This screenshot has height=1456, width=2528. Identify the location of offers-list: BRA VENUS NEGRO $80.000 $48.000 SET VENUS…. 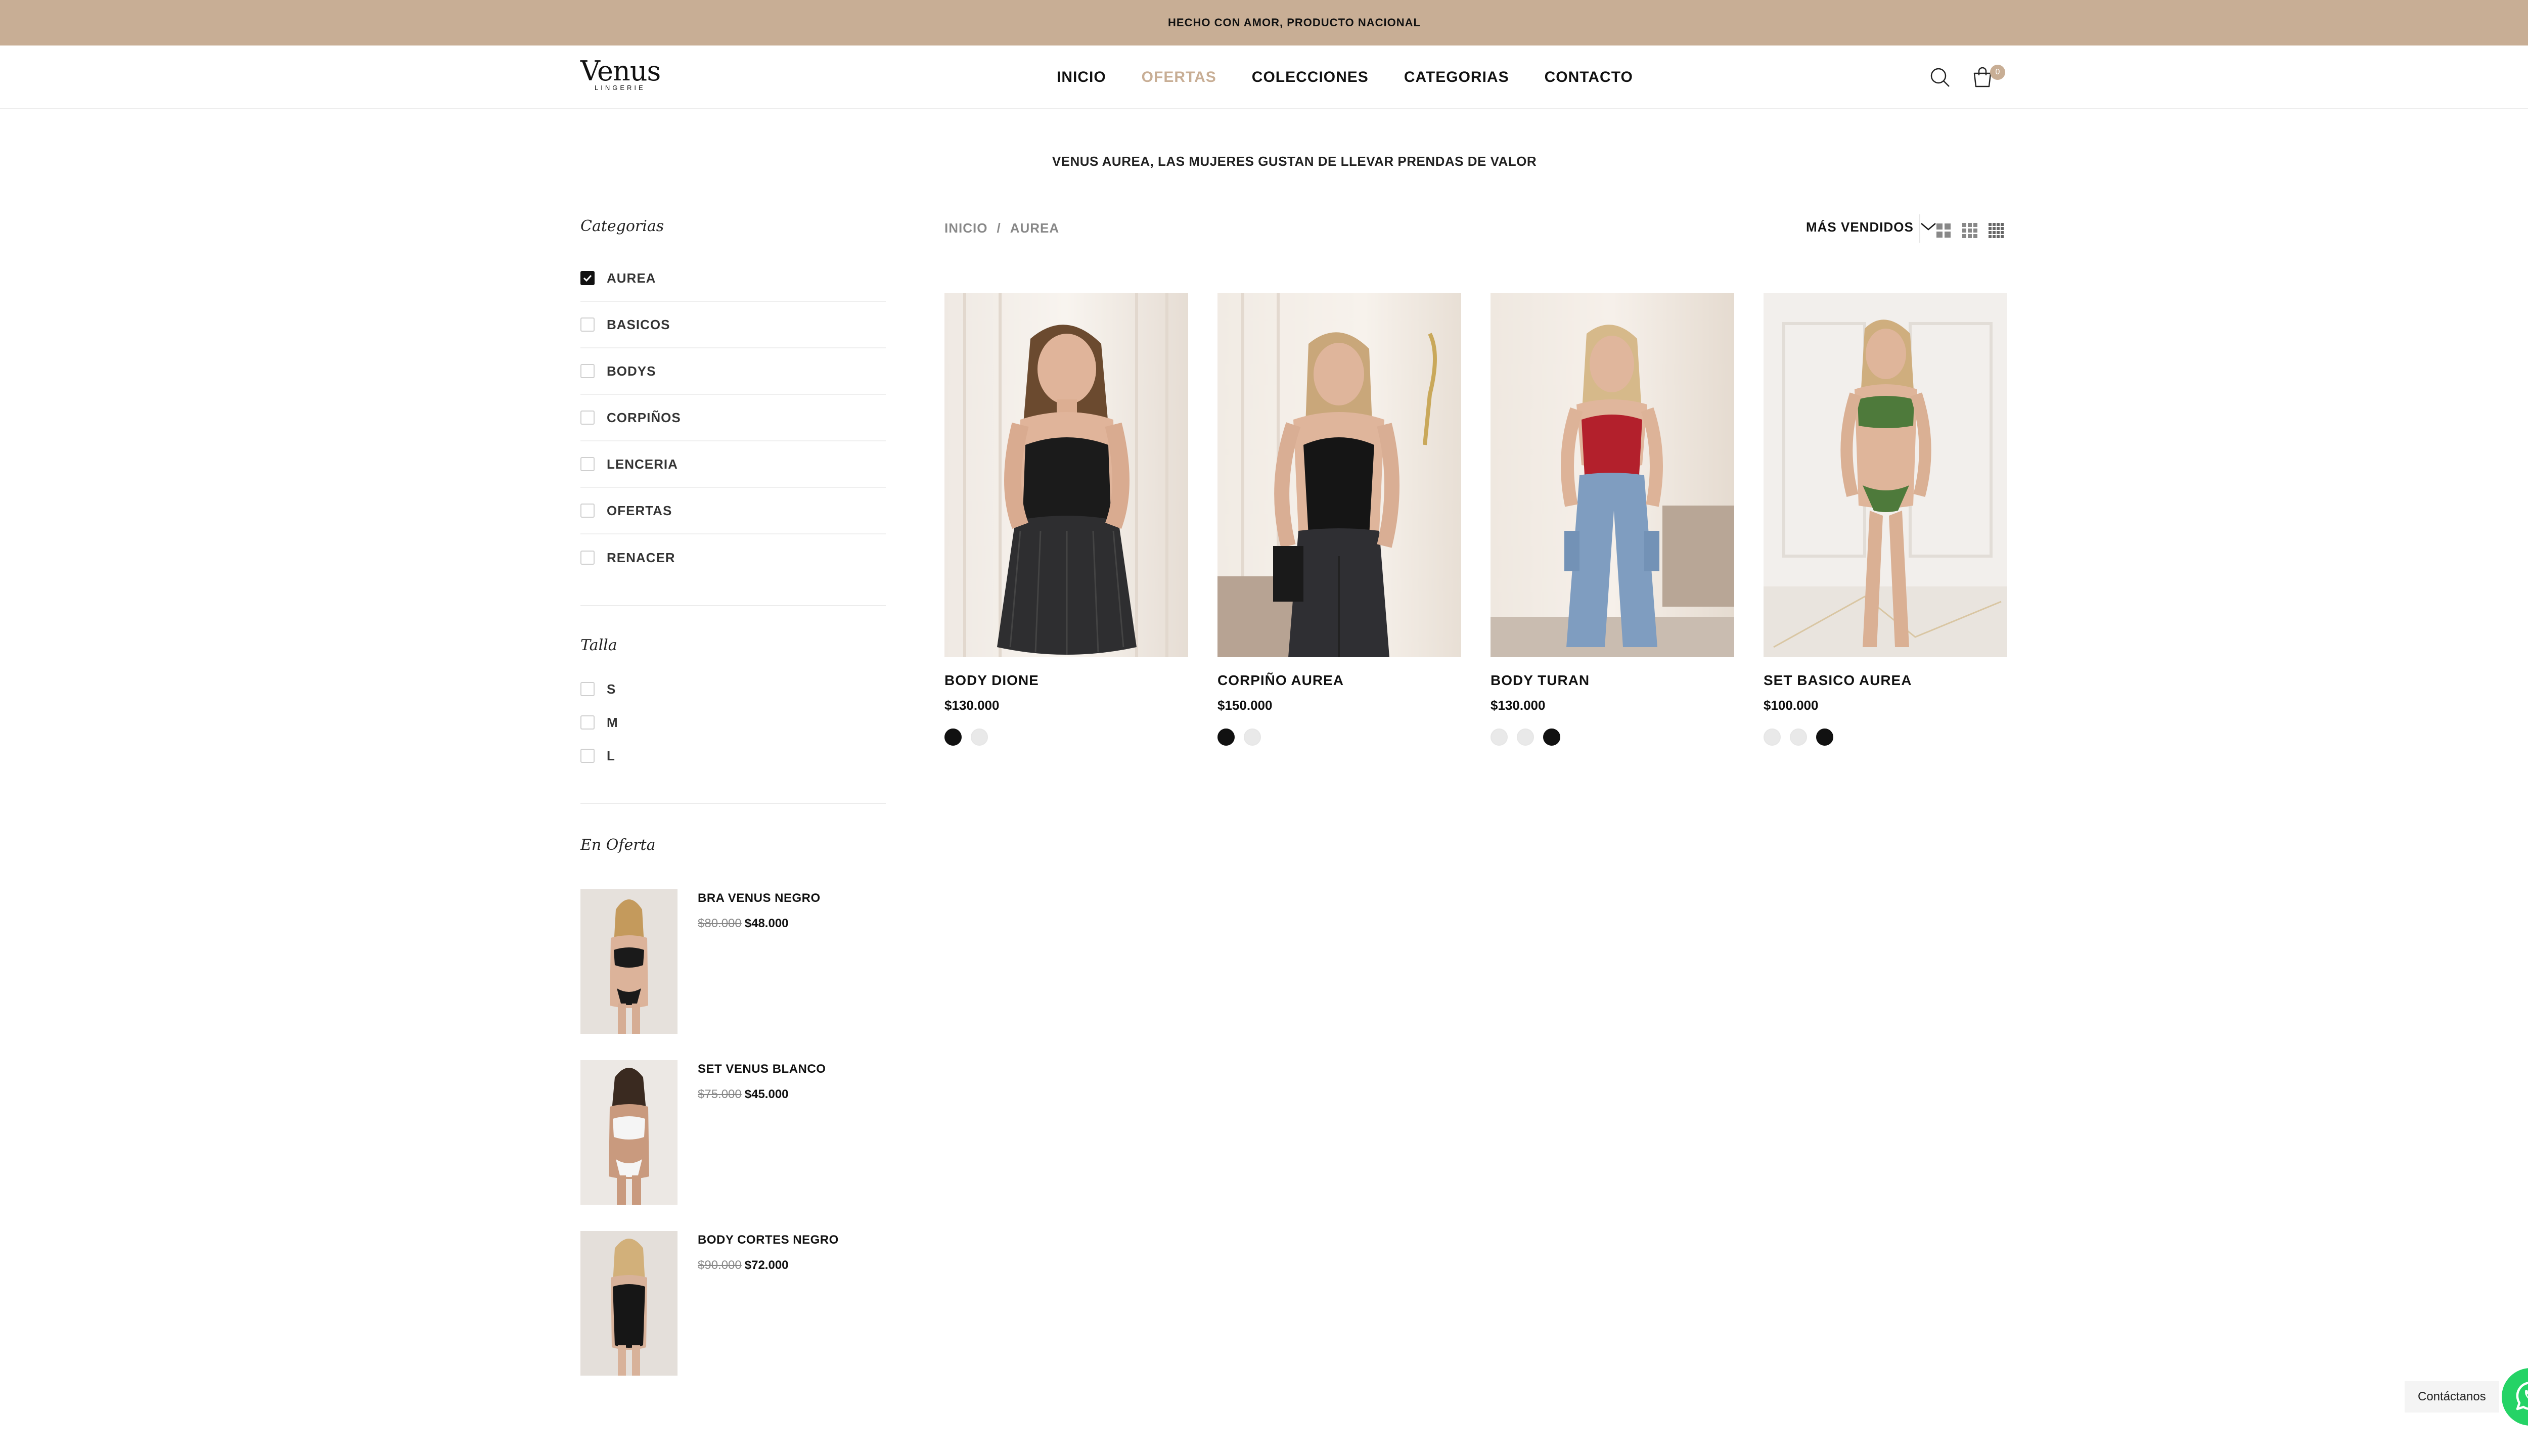
(733, 1132).